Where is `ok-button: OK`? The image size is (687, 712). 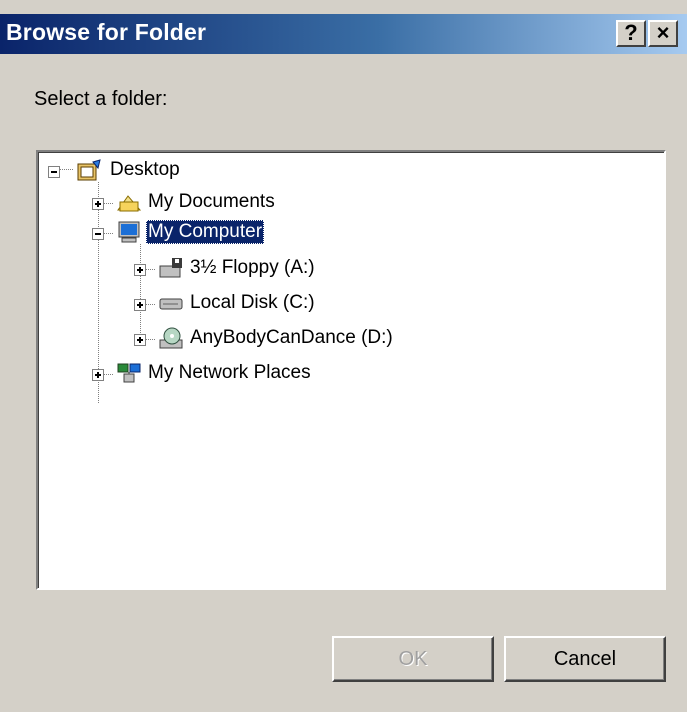
ok-button: OK is located at coordinates (413, 659).